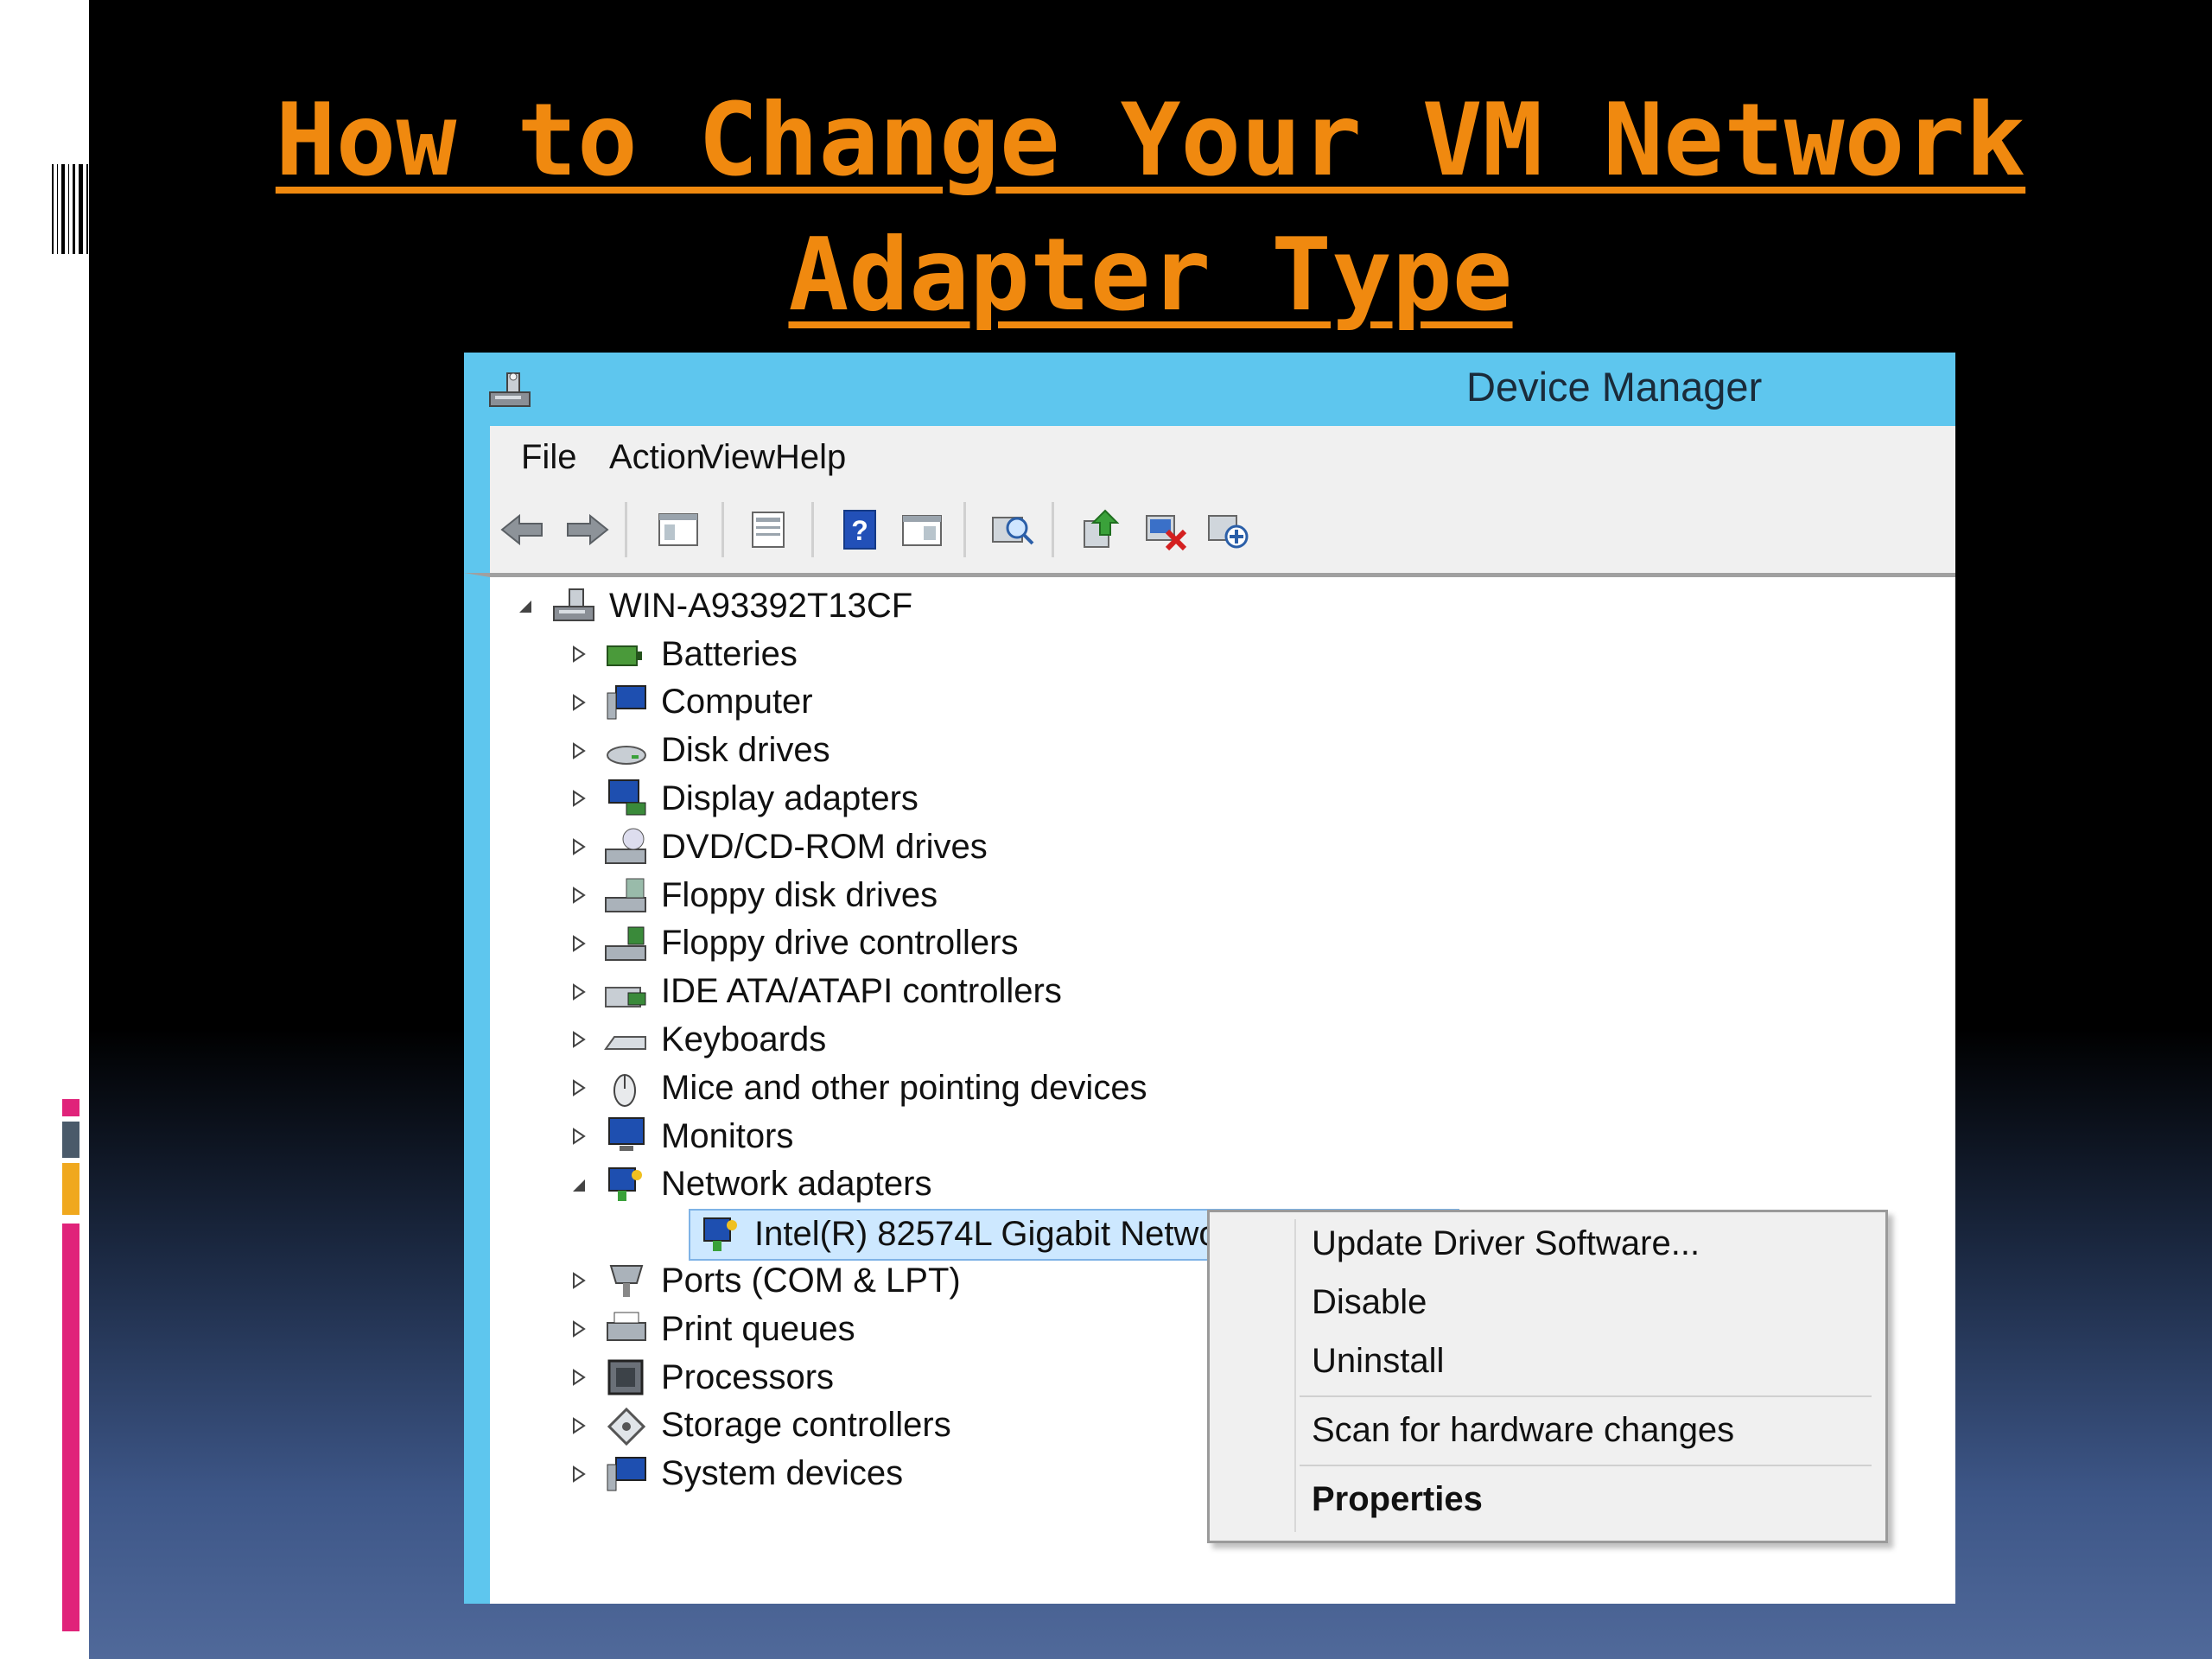 This screenshot has height=1659, width=2212. What do you see at coordinates (70, 209) in the screenshot?
I see `barcode-decoration` at bounding box center [70, 209].